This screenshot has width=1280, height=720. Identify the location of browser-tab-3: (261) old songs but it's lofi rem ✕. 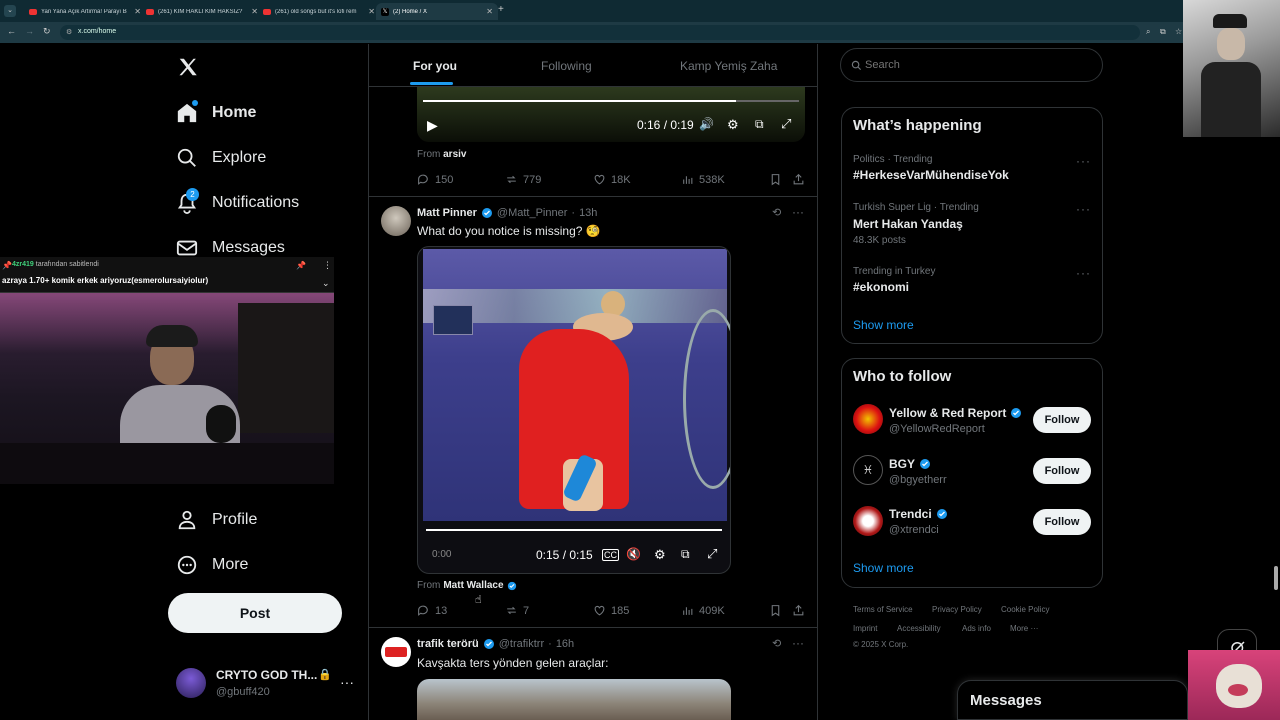
(319, 11).